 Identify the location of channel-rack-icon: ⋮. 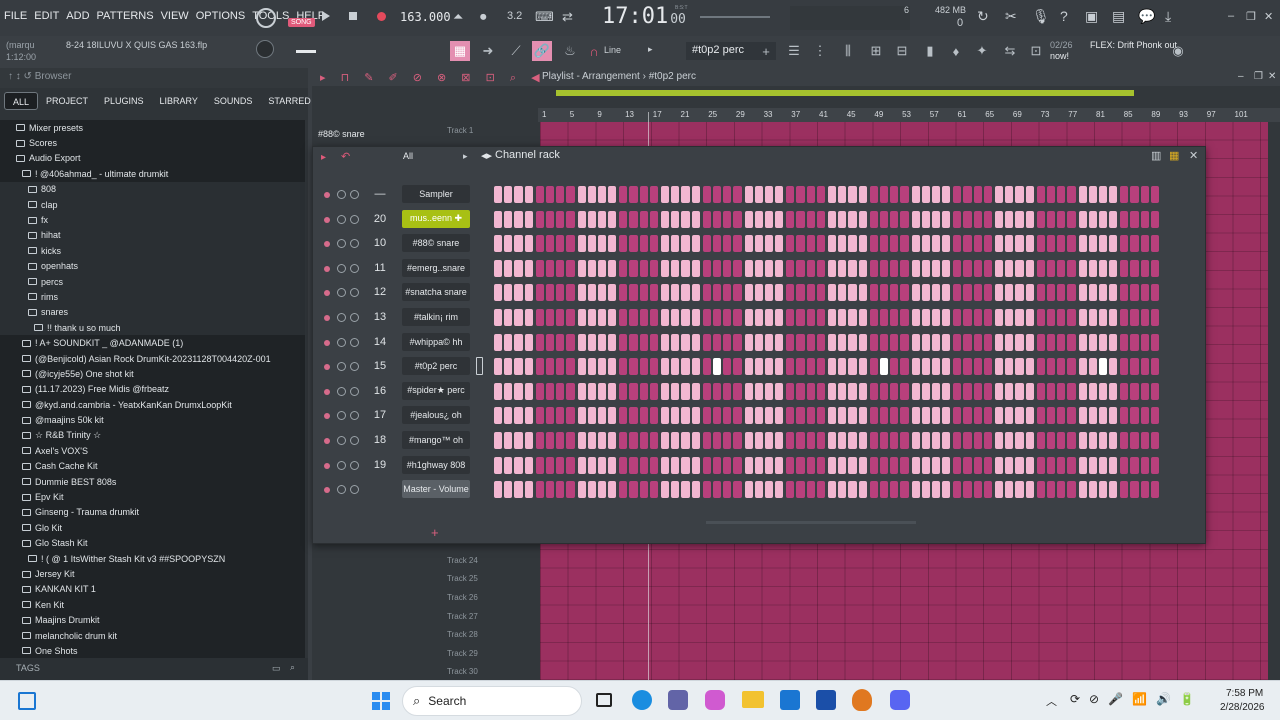
(820, 51).